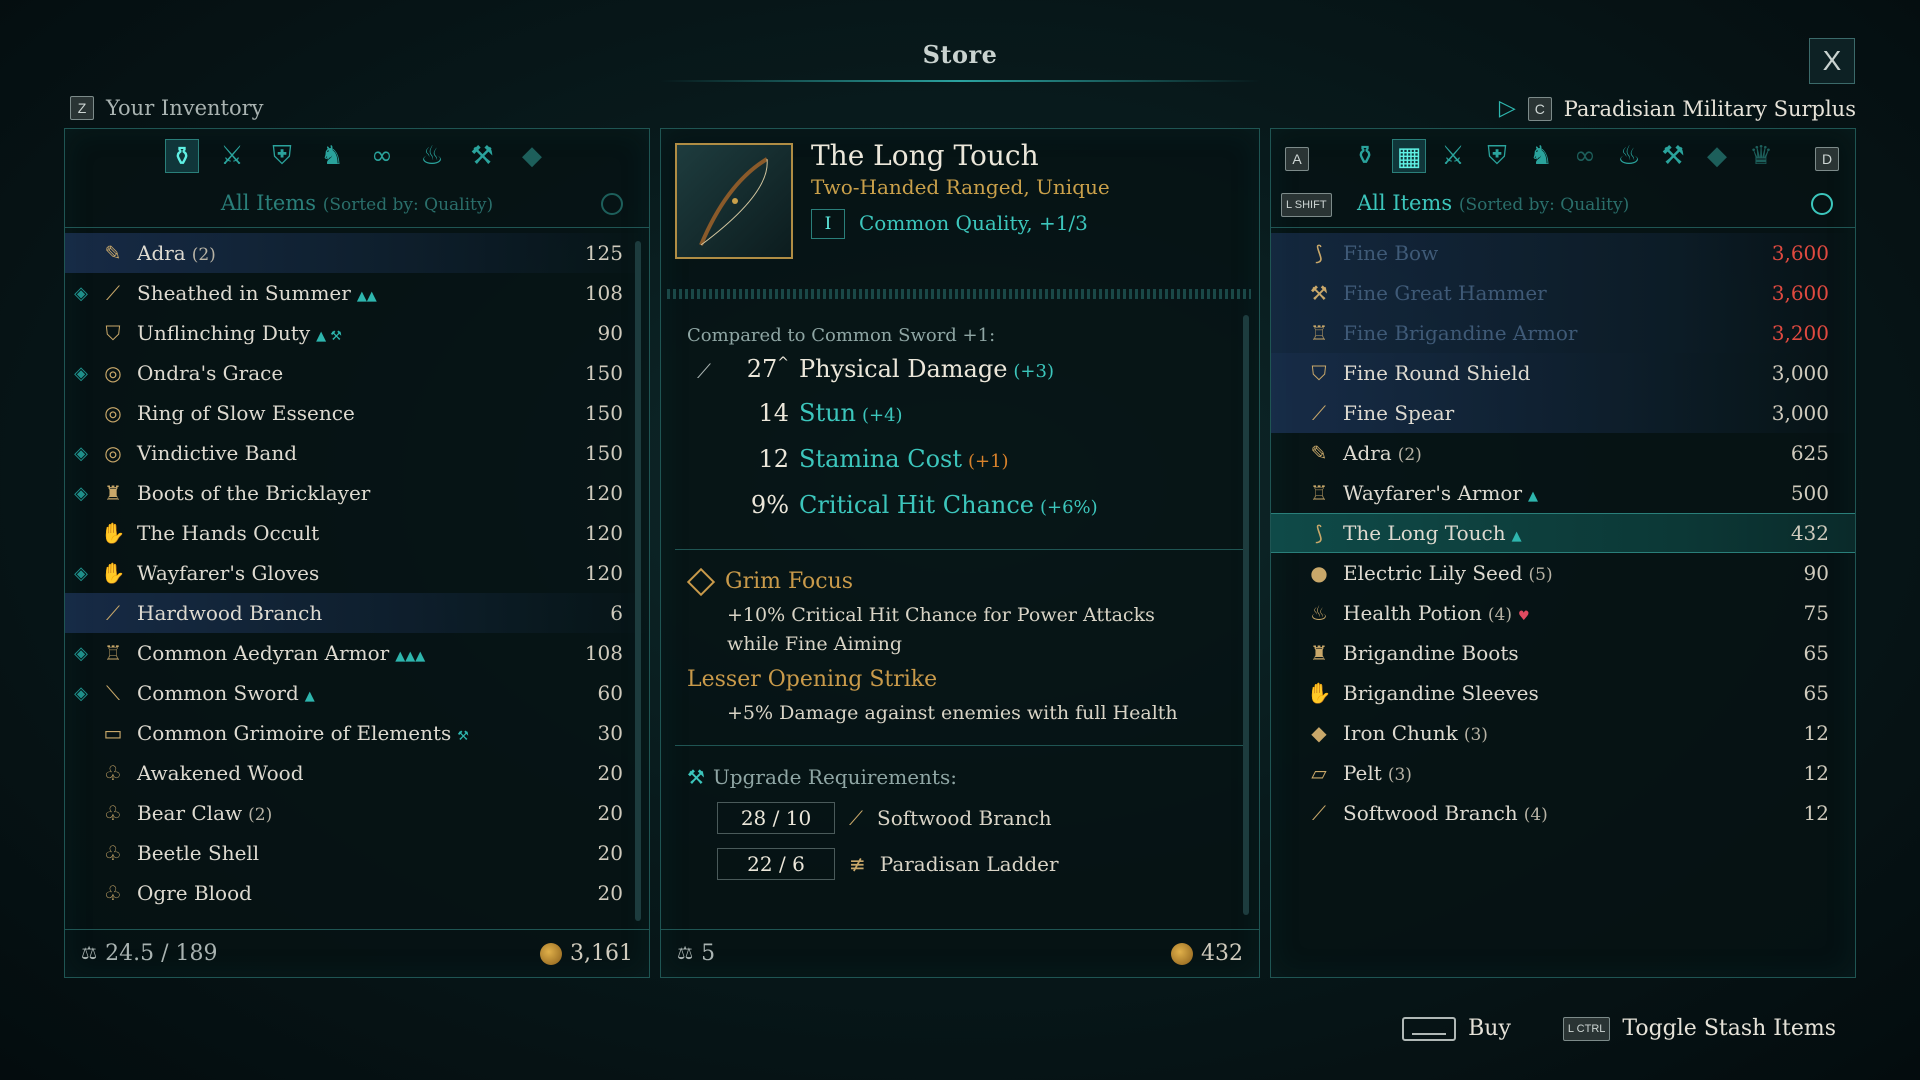 Image resolution: width=1920 pixels, height=1080 pixels. Describe the element at coordinates (357, 773) in the screenshot. I see `inventory-item-row: ♧ Awakened Wood 20` at that location.